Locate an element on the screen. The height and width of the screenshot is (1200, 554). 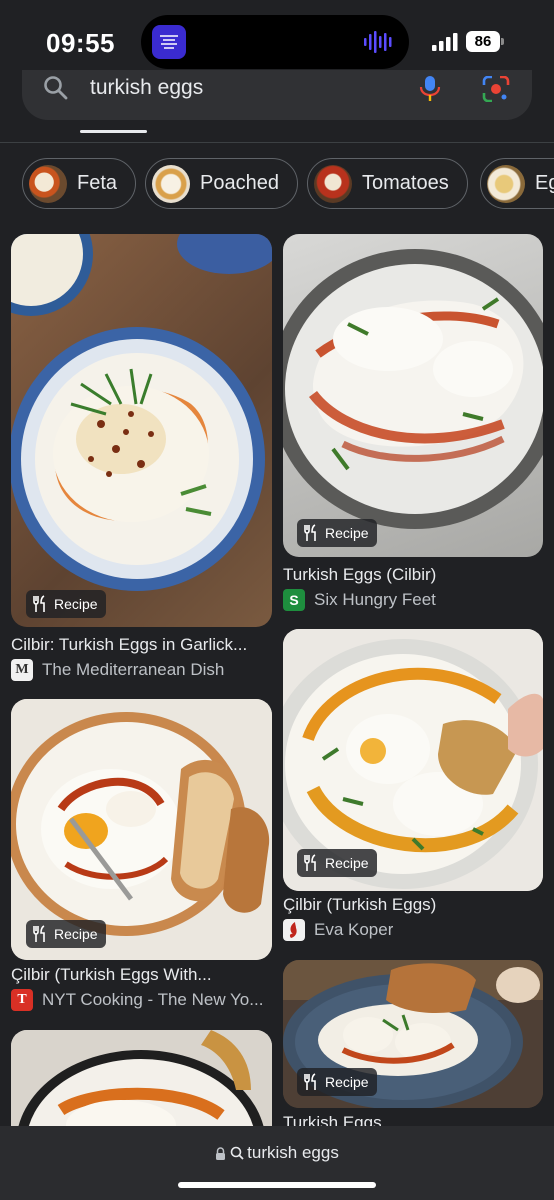
site-favicon-icon: T is located at coordinates (22, 1000).